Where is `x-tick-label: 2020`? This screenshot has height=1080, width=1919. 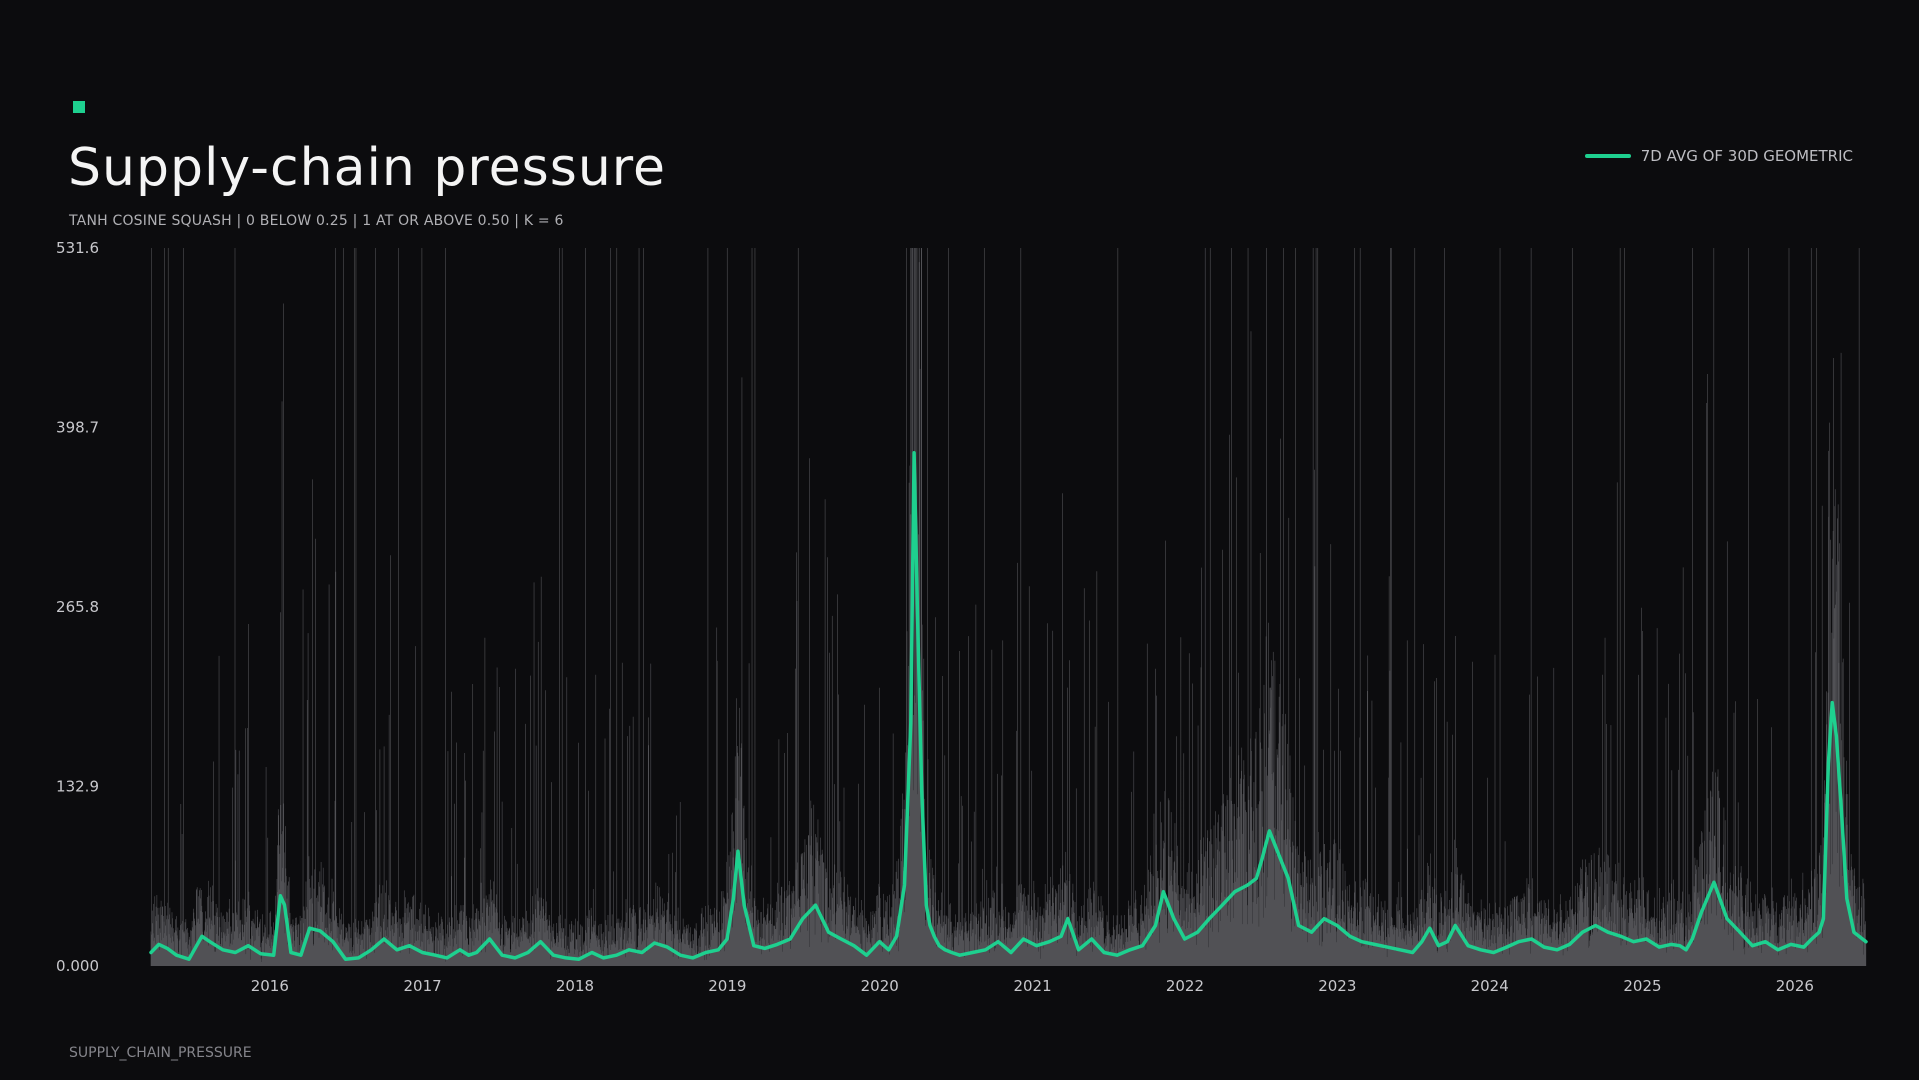 x-tick-label: 2020 is located at coordinates (880, 986).